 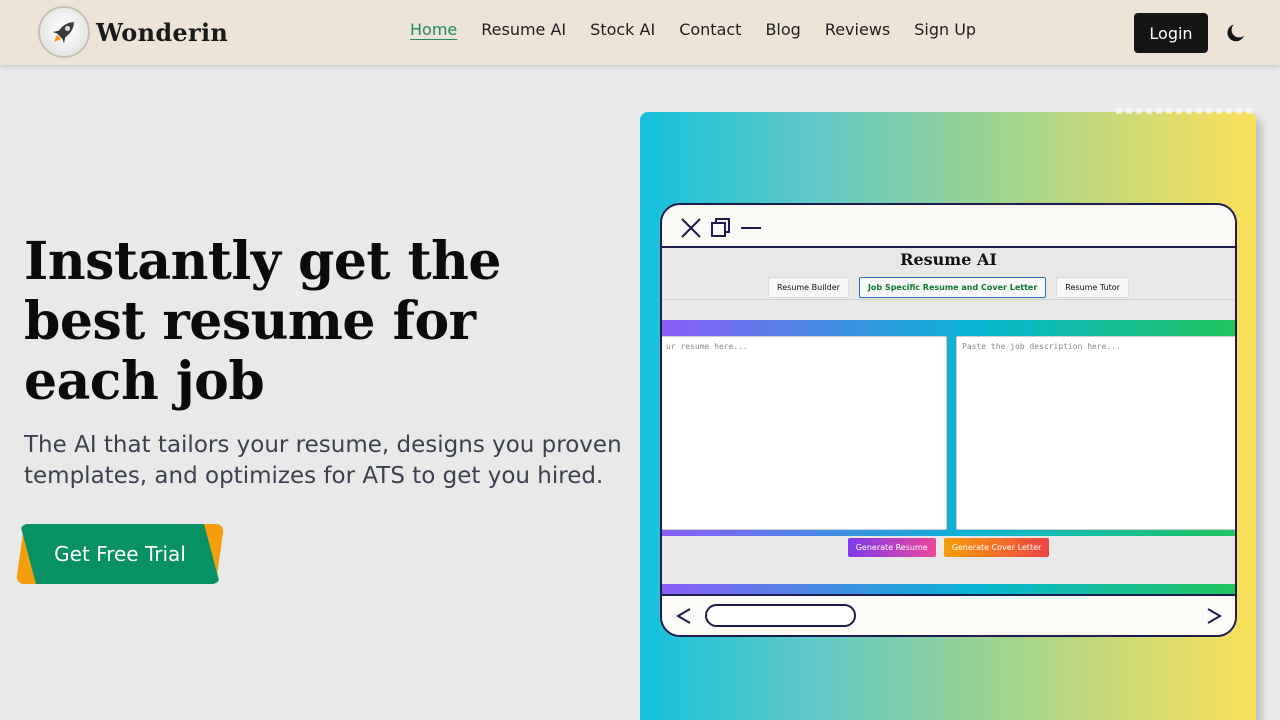 I want to click on url-bar, so click(x=780, y=615).